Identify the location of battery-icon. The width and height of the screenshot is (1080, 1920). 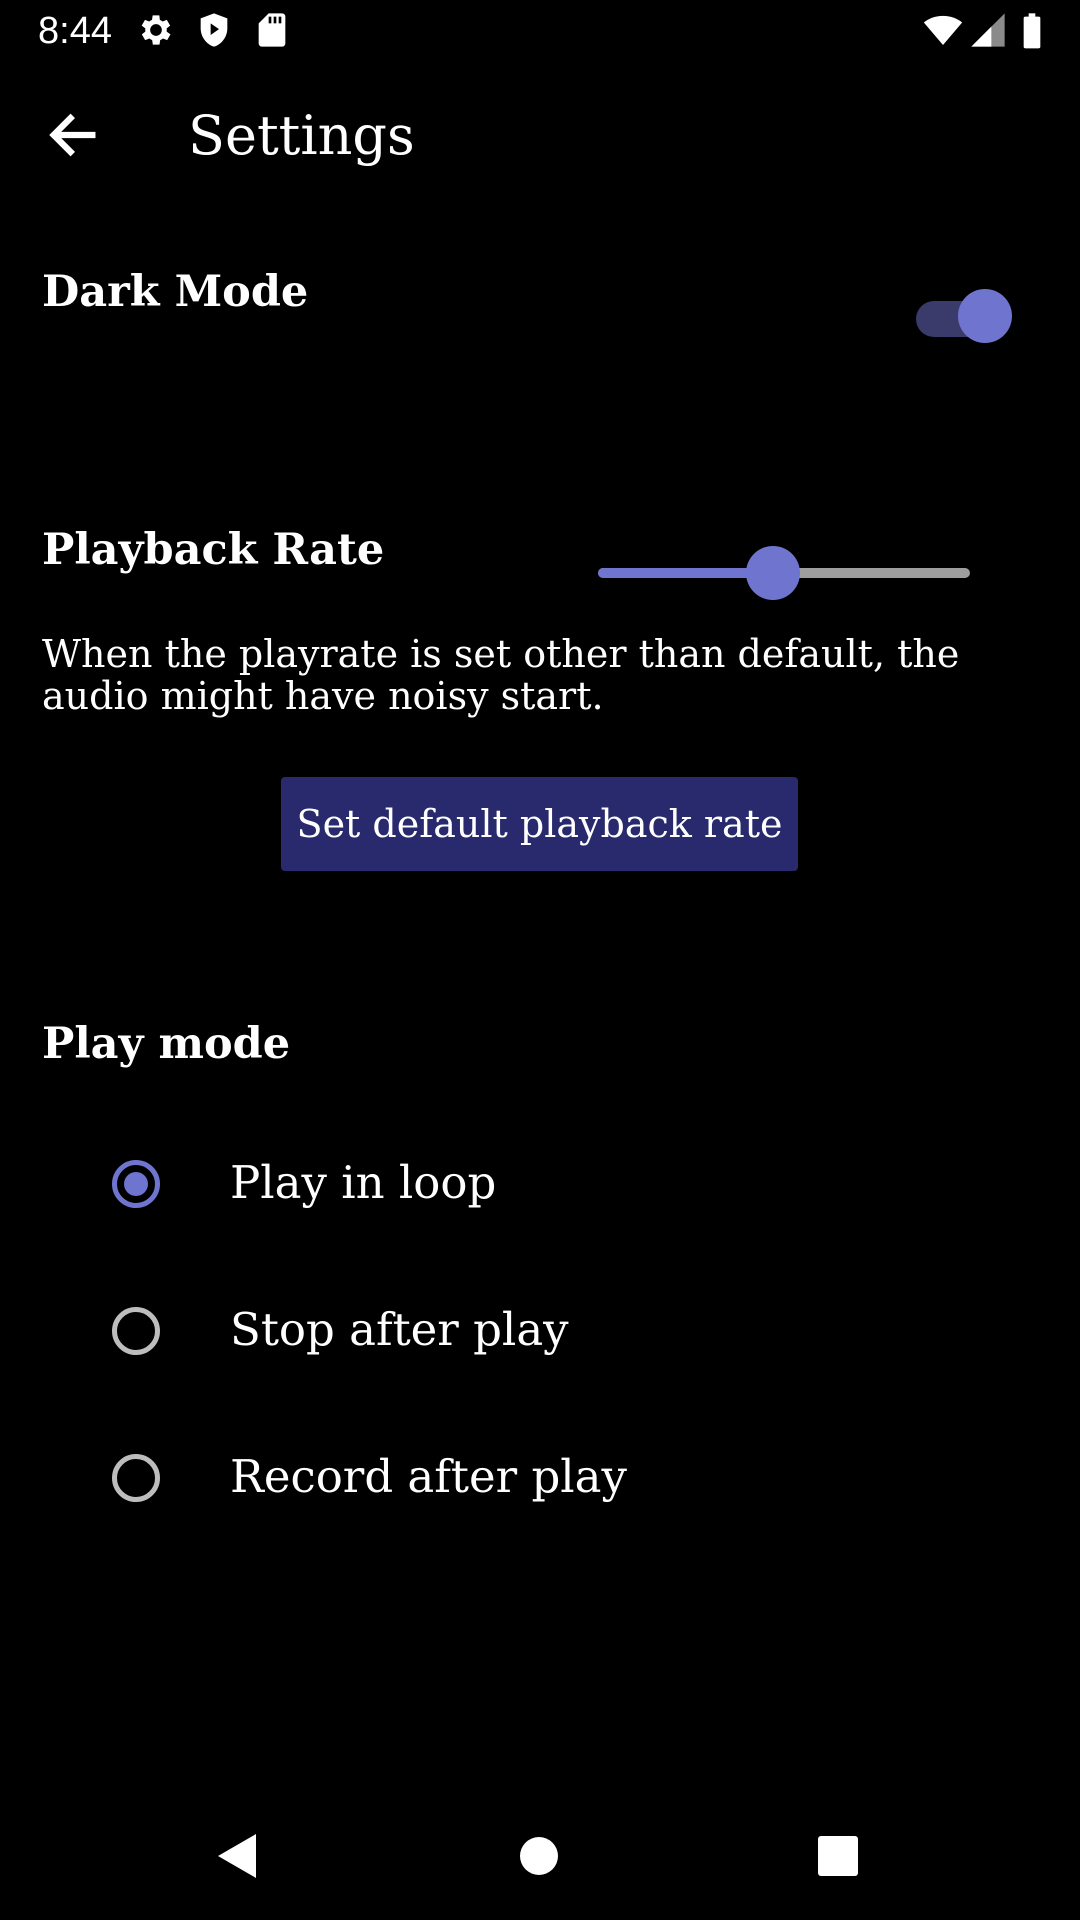
(1032, 31).